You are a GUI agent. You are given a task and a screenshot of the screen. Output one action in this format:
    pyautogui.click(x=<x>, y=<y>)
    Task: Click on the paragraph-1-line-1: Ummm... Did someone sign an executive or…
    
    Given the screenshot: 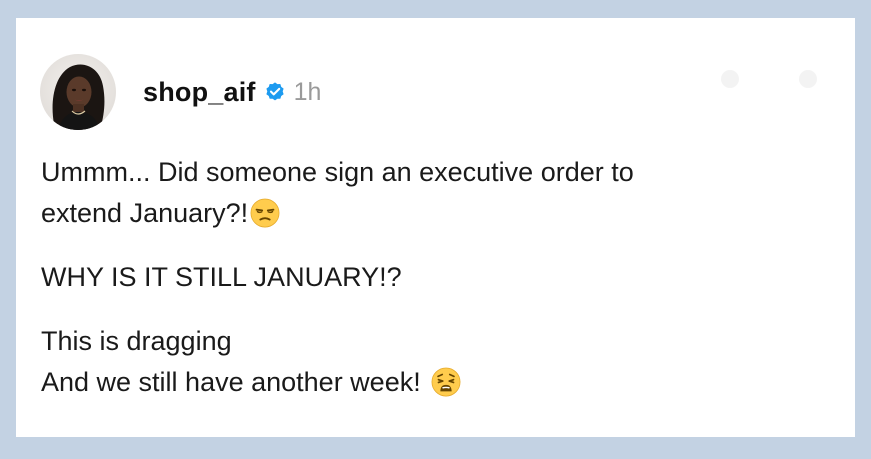 What is the action you would take?
    pyautogui.click(x=337, y=172)
    